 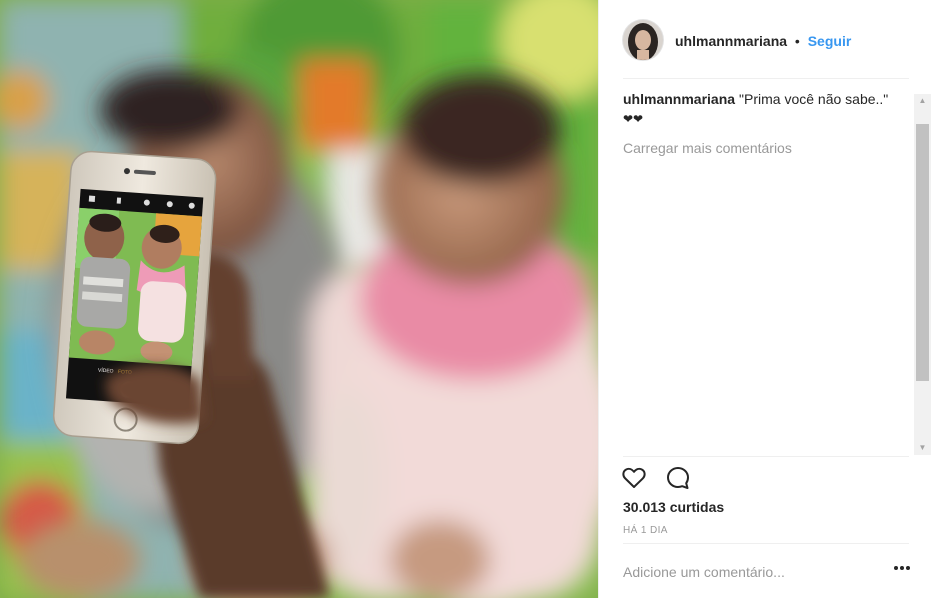 I want to click on scrollbar-thumb, so click(x=922, y=252).